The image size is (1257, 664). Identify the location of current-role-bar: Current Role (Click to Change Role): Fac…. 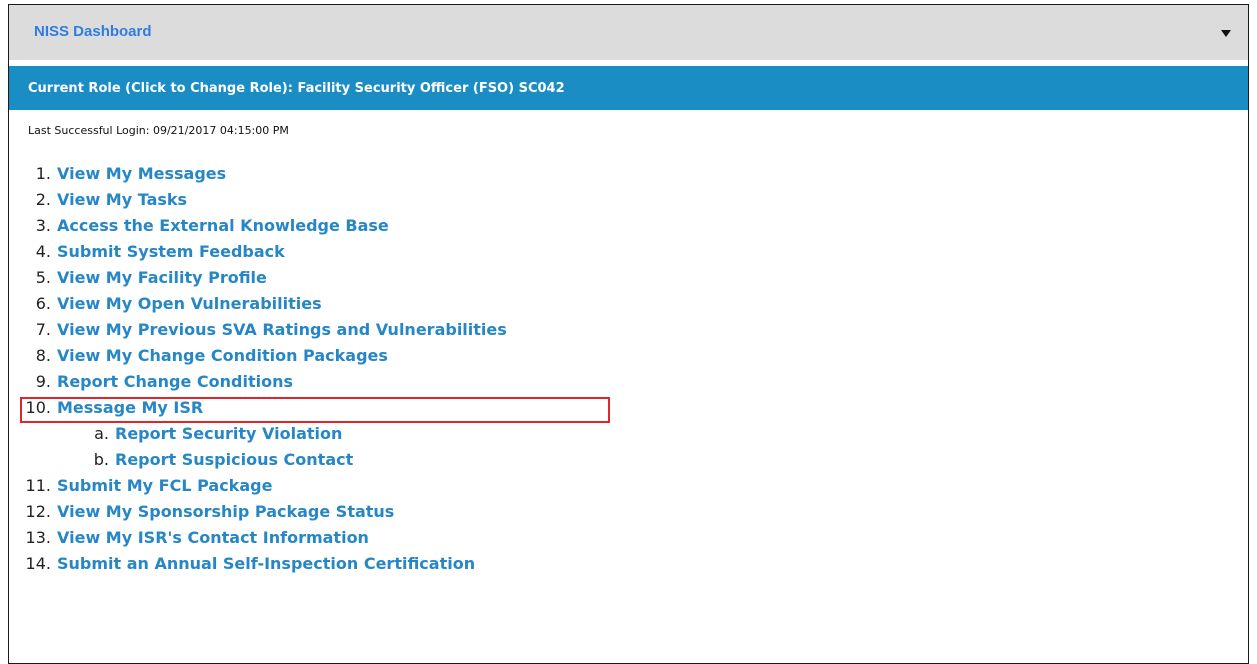
(628, 88).